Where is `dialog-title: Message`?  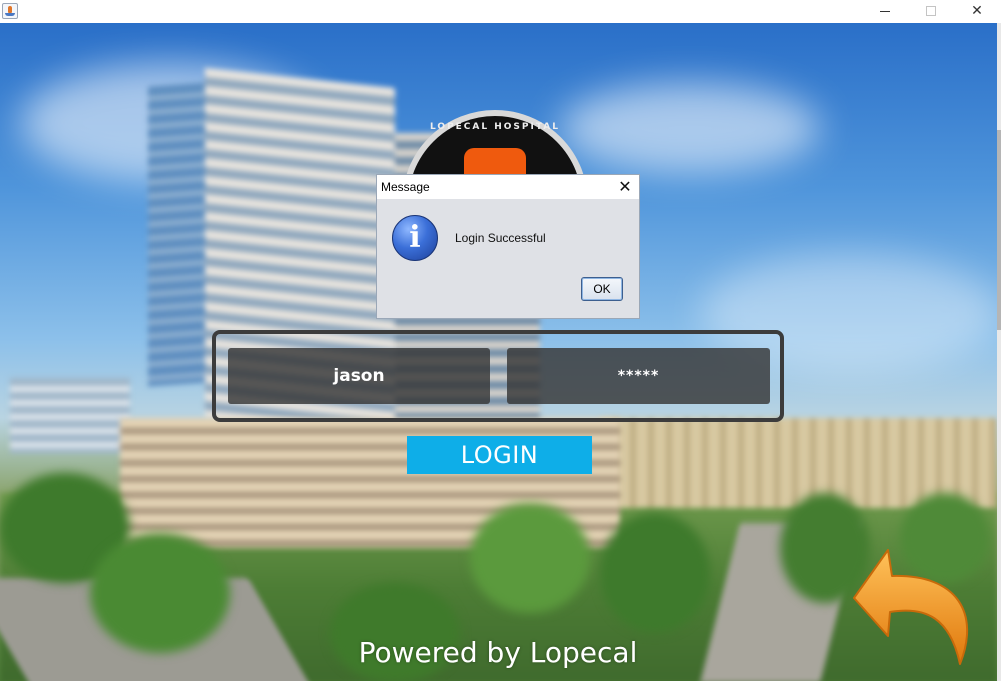 dialog-title: Message is located at coordinates (405, 187).